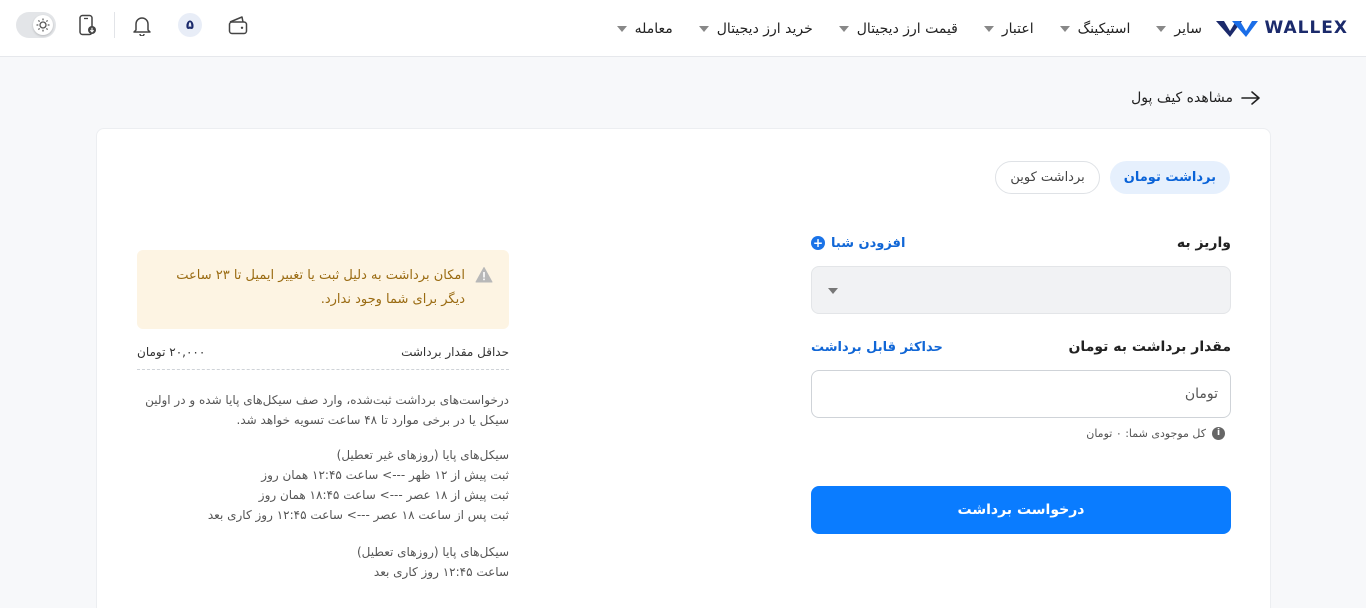 This screenshot has height=608, width=1366. Describe the element at coordinates (1021, 394) in the screenshot. I see `amount-input` at that location.